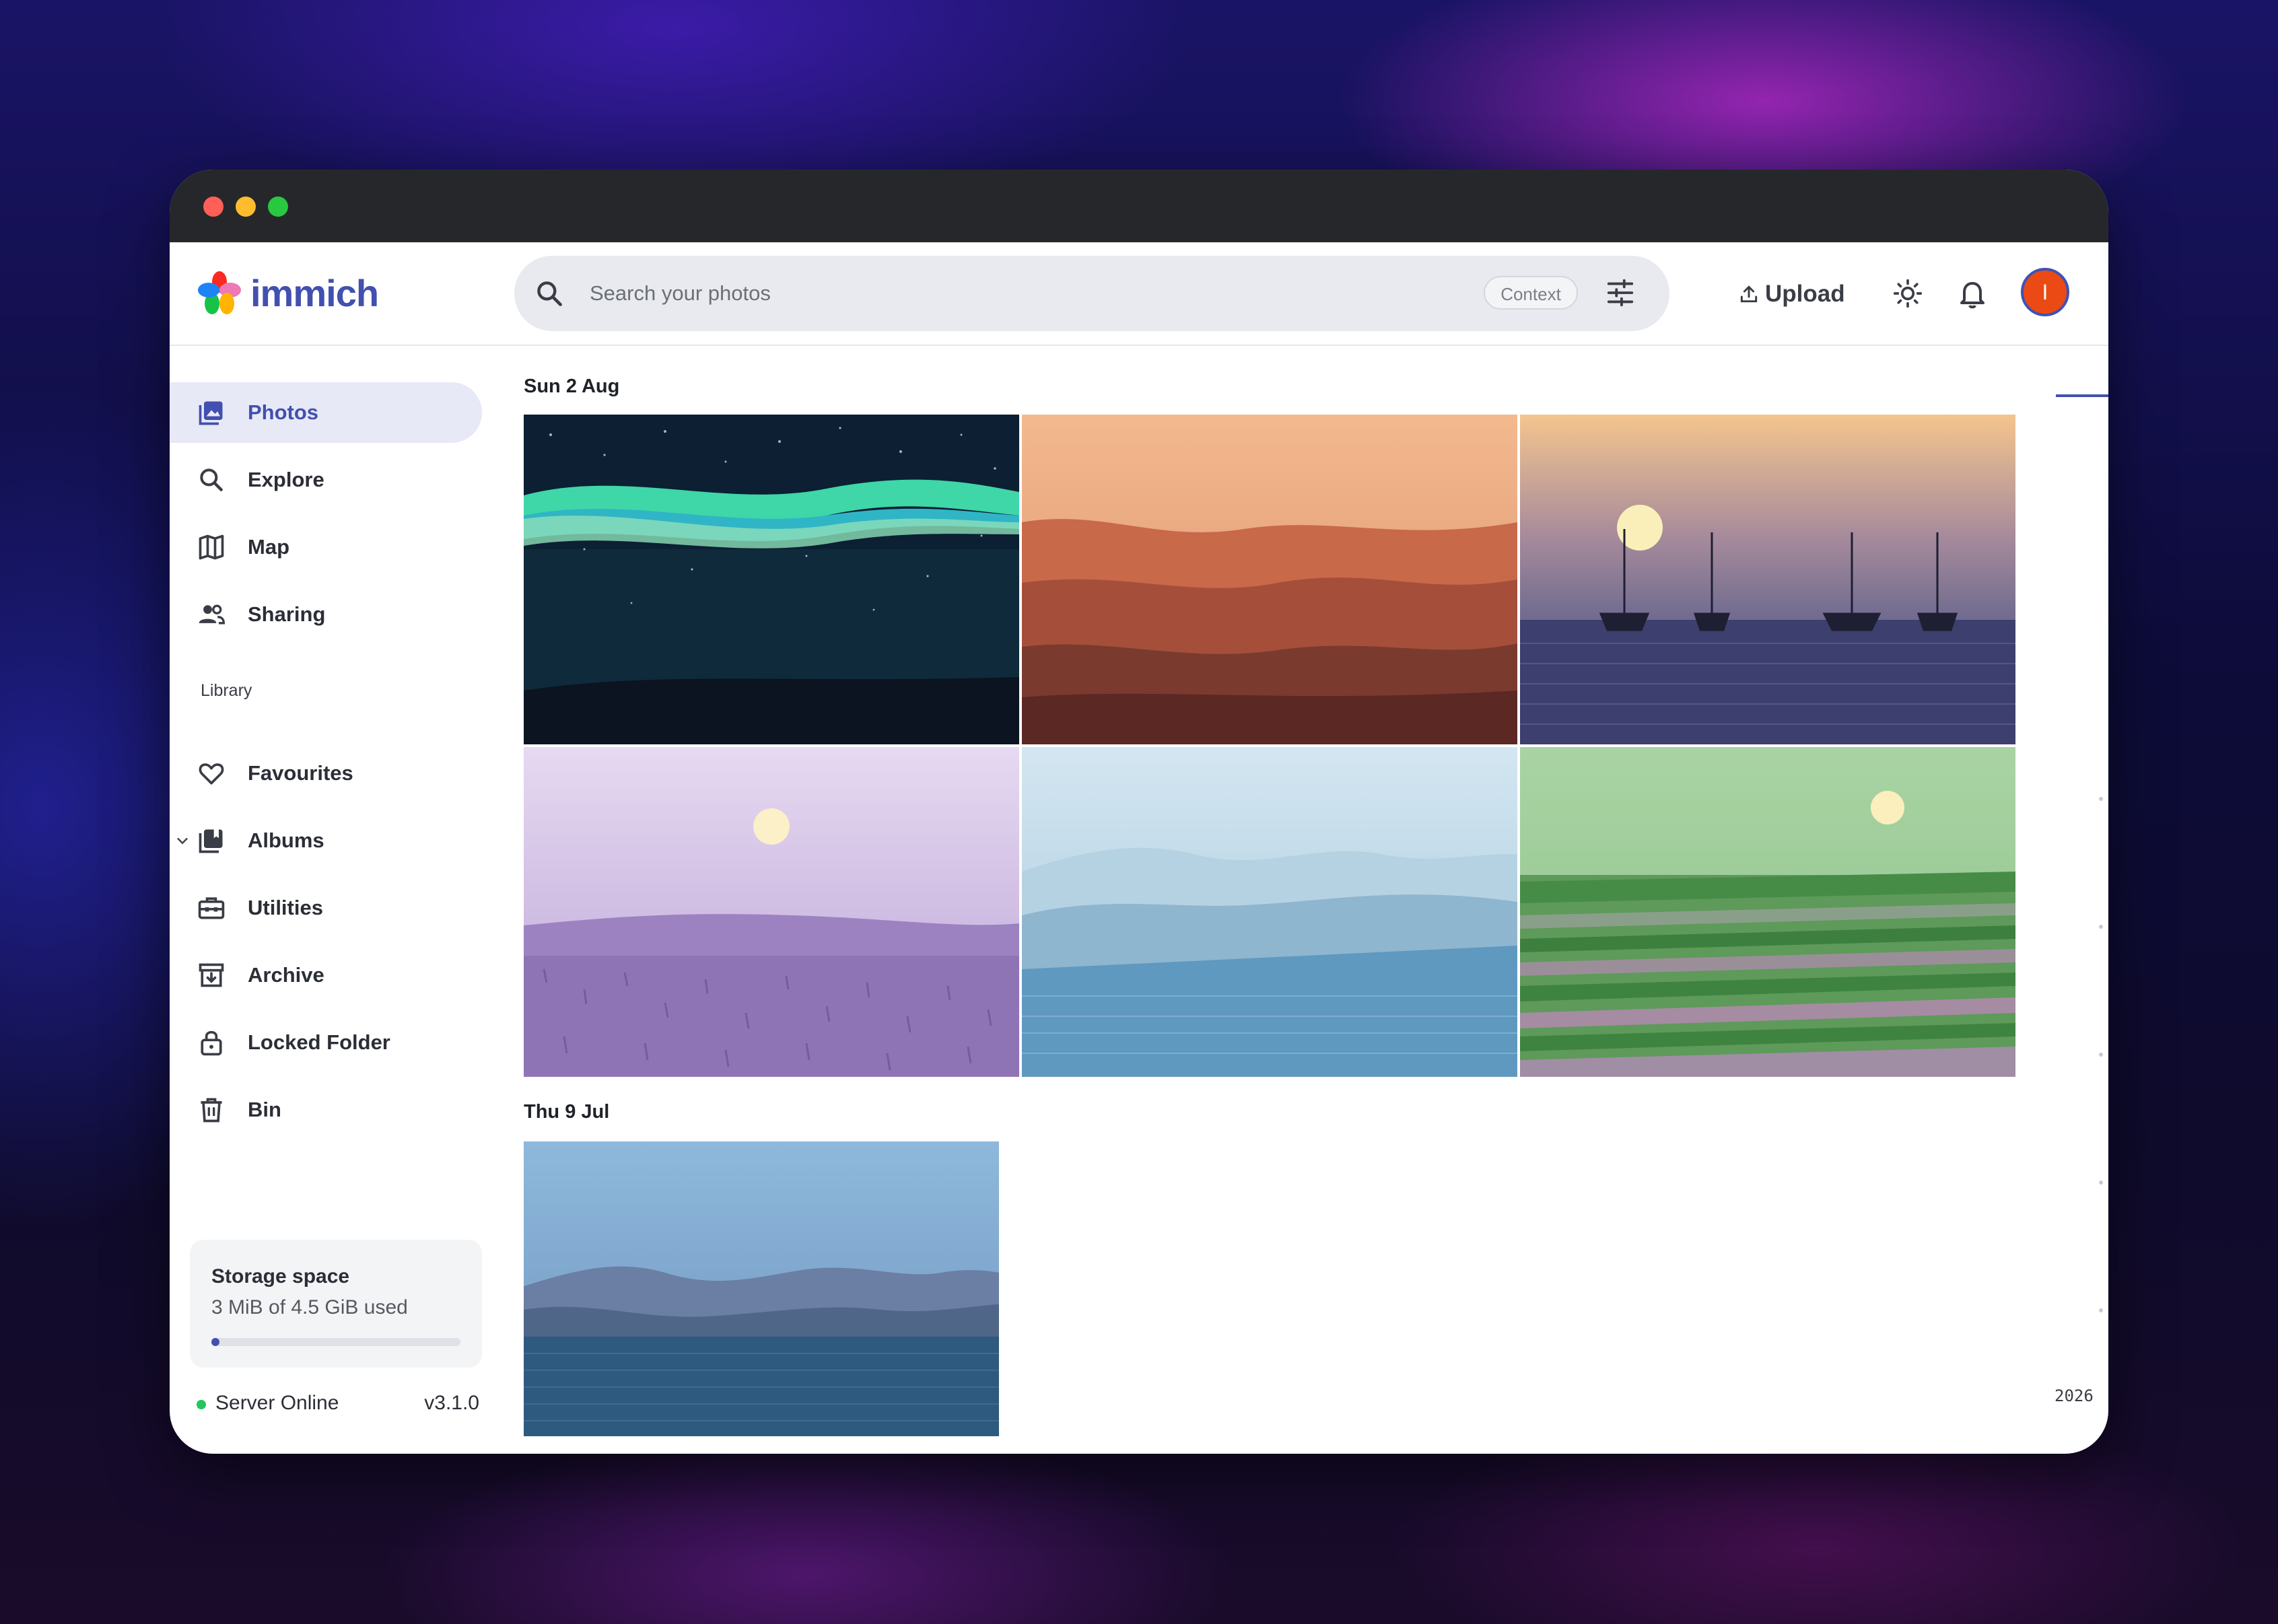 The width and height of the screenshot is (2278, 1624). I want to click on people-icon, so click(212, 614).